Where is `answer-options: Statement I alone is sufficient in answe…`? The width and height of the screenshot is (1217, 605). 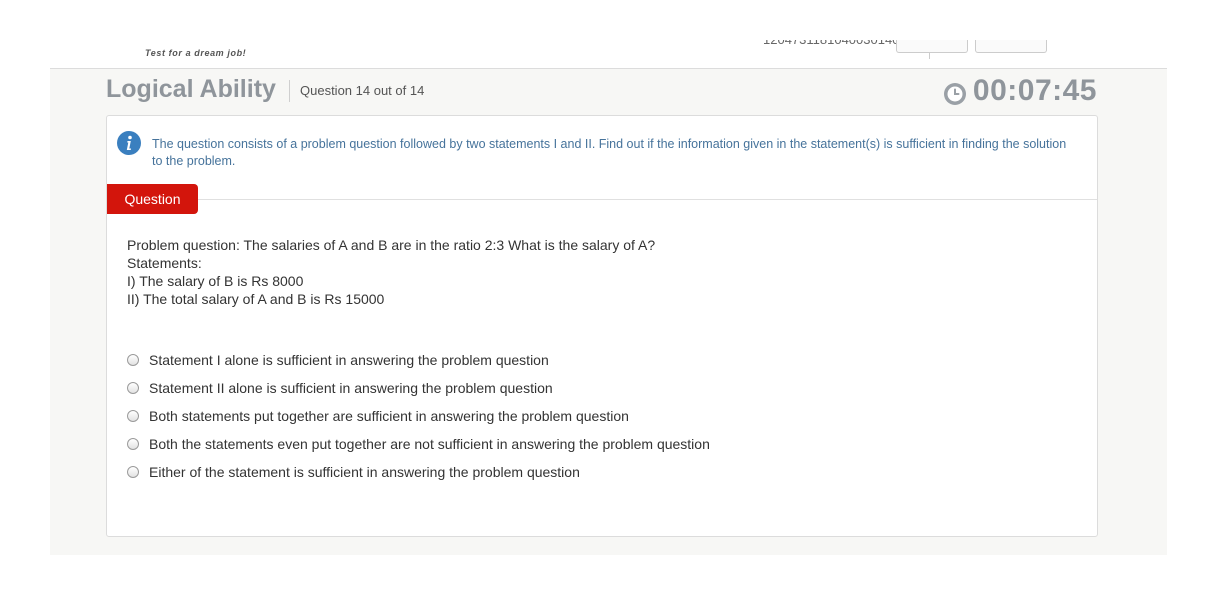 answer-options: Statement I alone is sufficient in answe… is located at coordinates (418, 416).